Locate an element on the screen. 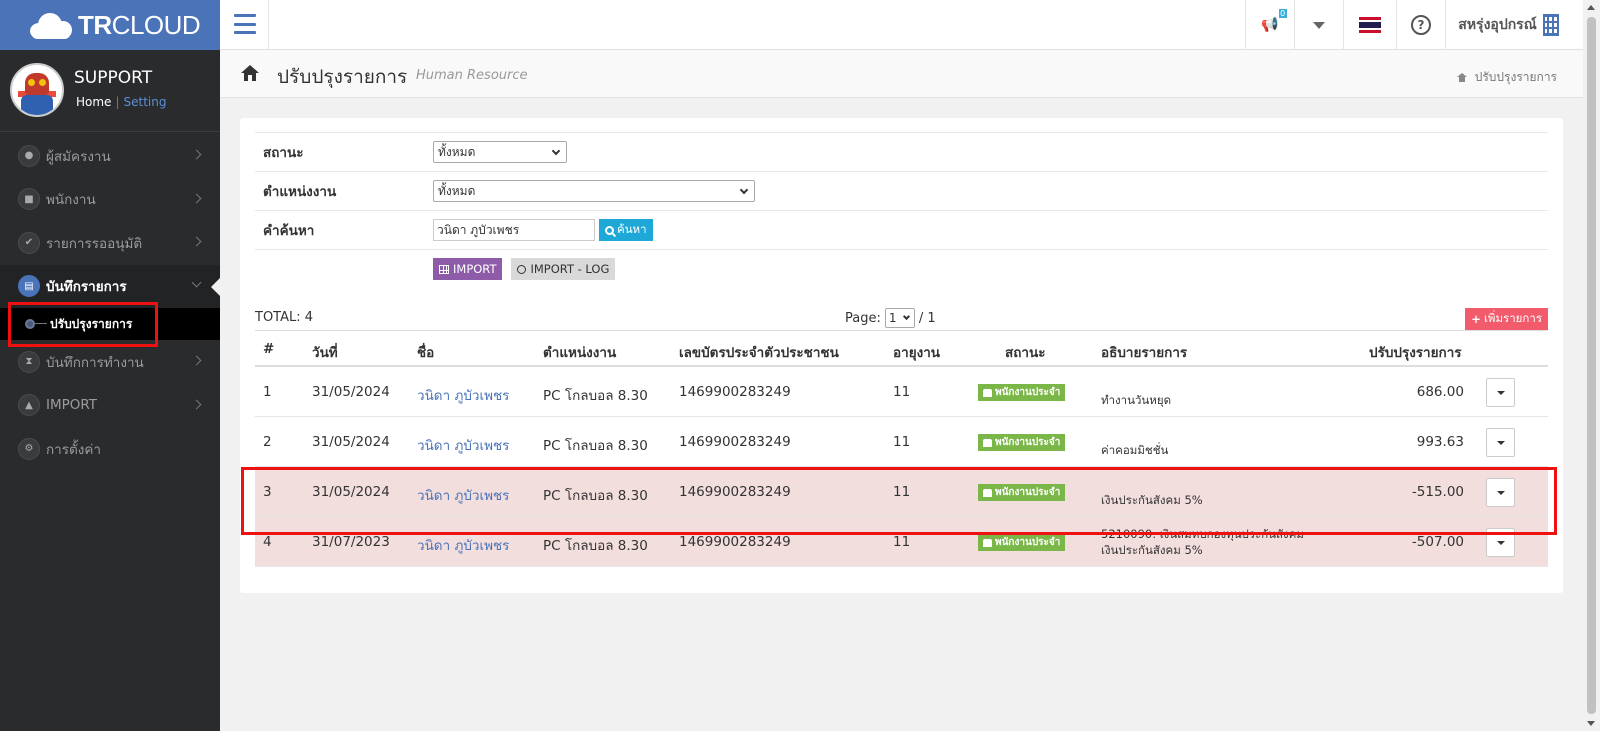 This screenshot has width=1600, height=731. lock-icon: ■ is located at coordinates (29, 199).